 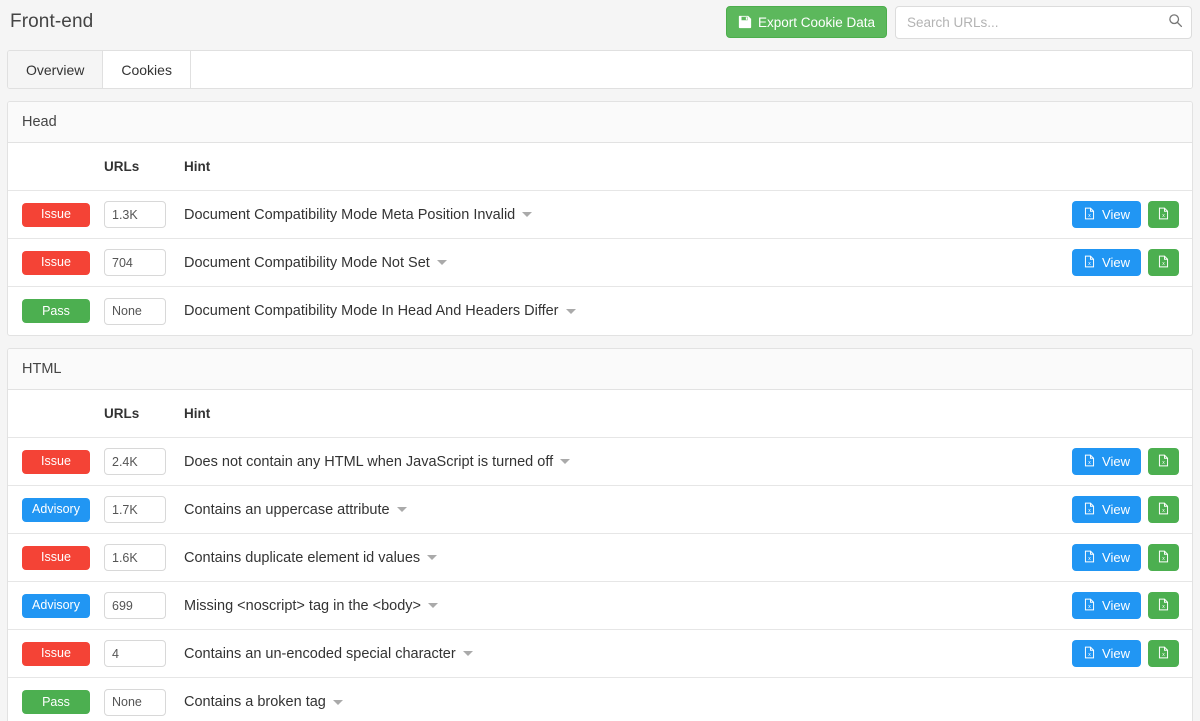 What do you see at coordinates (816, 22) in the screenshot?
I see `export-cookie-data-label: Export Cookie Data` at bounding box center [816, 22].